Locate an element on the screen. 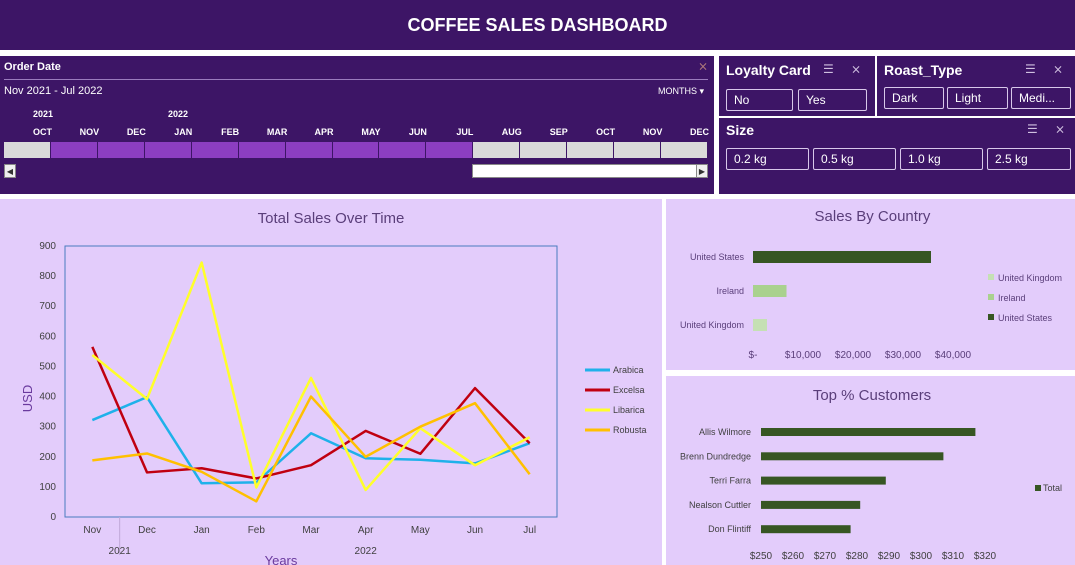 The image size is (1075, 565). scroll-left-icon: ◀ is located at coordinates (10, 171).